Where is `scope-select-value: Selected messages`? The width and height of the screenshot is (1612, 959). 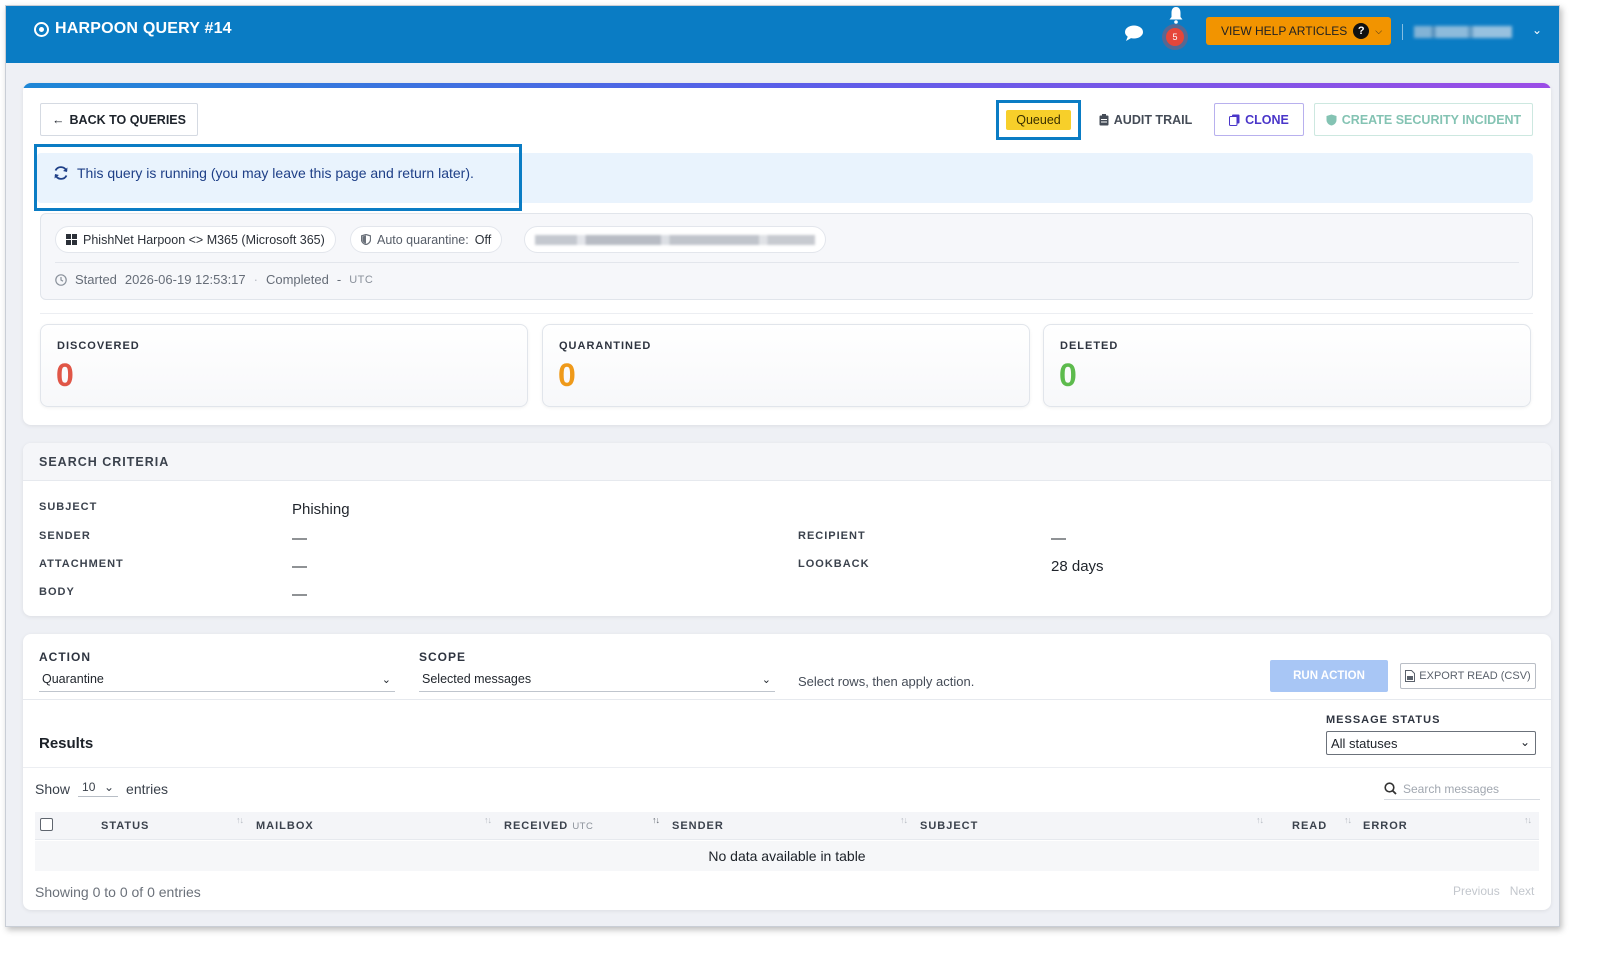
scope-select-value: Selected messages is located at coordinates (477, 679).